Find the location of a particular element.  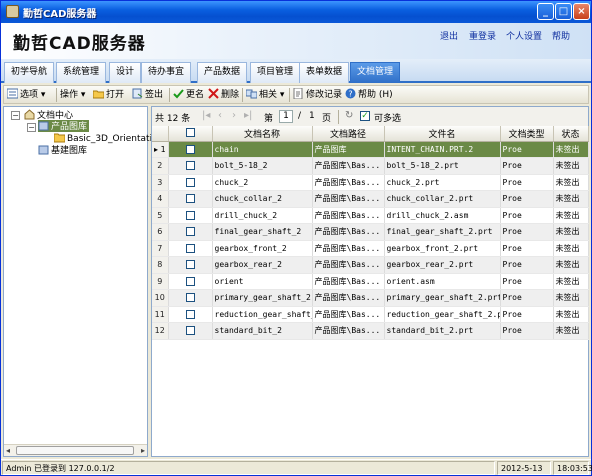

scroll-left-icon: ◂ is located at coordinates (8, 450).